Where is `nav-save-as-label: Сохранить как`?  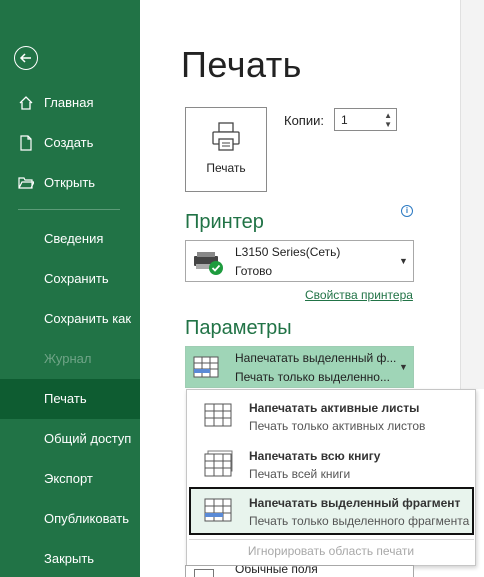
nav-save-as-label: Сохранить как is located at coordinates (88, 318).